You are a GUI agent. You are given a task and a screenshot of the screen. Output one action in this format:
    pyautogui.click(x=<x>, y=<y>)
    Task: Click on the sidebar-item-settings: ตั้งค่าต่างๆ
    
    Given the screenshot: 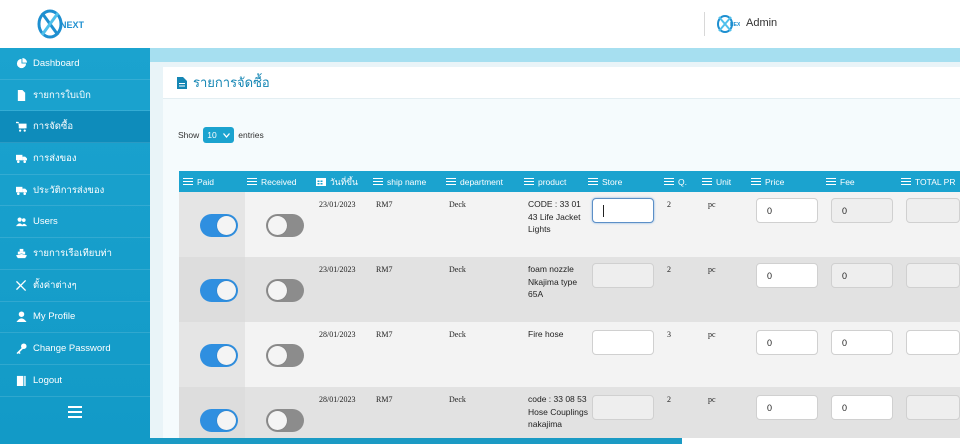 What is the action you would take?
    pyautogui.click(x=75, y=286)
    